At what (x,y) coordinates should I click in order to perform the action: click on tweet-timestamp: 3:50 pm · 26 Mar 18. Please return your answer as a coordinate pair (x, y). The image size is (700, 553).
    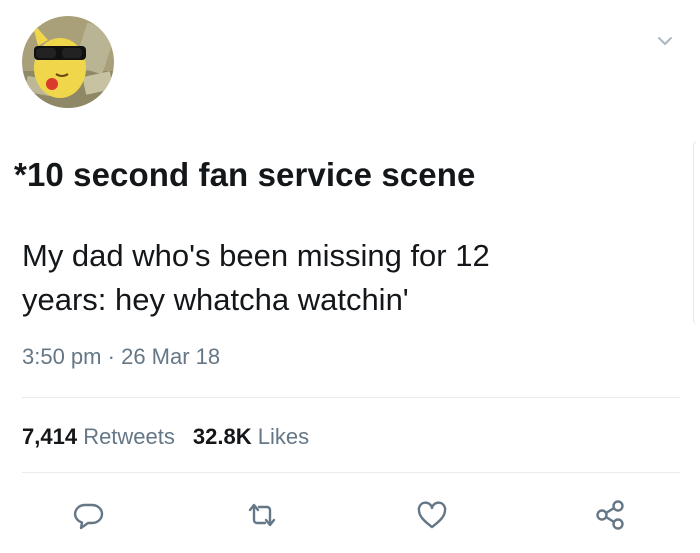
    Looking at the image, I should click on (121, 357).